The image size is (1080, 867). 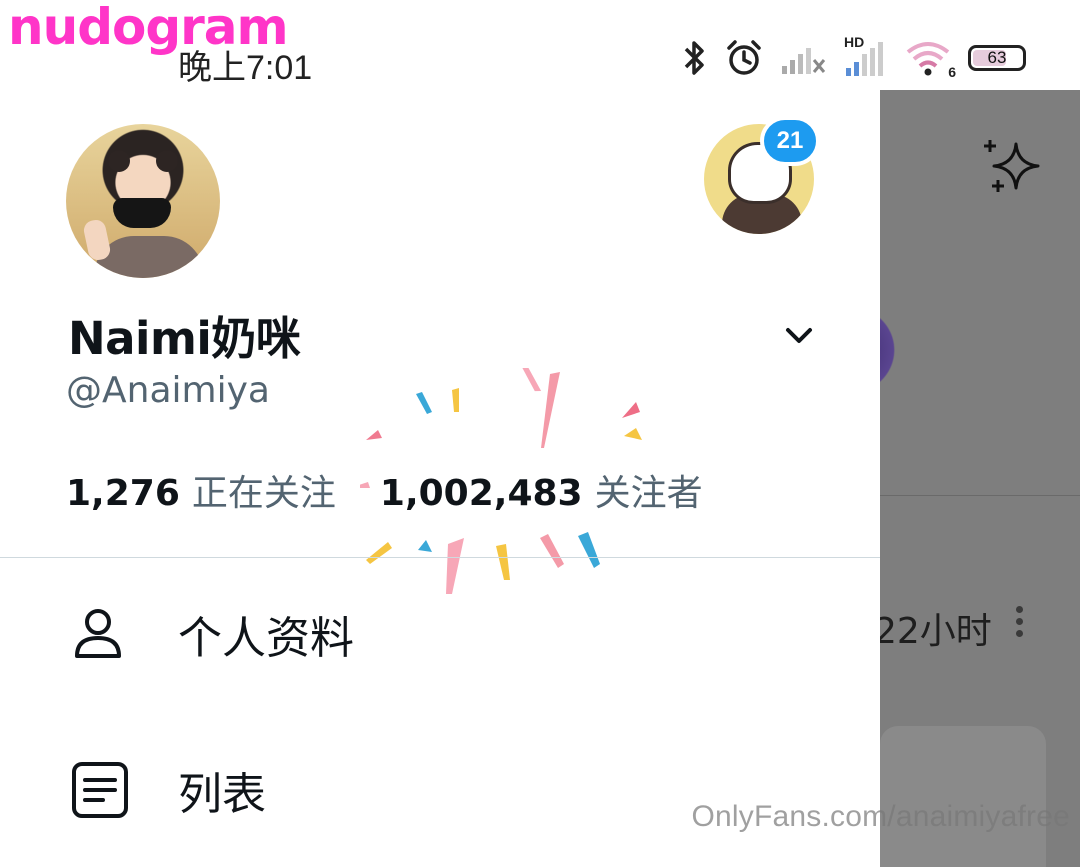 What do you see at coordinates (1020, 624) in the screenshot?
I see `more-options-icon` at bounding box center [1020, 624].